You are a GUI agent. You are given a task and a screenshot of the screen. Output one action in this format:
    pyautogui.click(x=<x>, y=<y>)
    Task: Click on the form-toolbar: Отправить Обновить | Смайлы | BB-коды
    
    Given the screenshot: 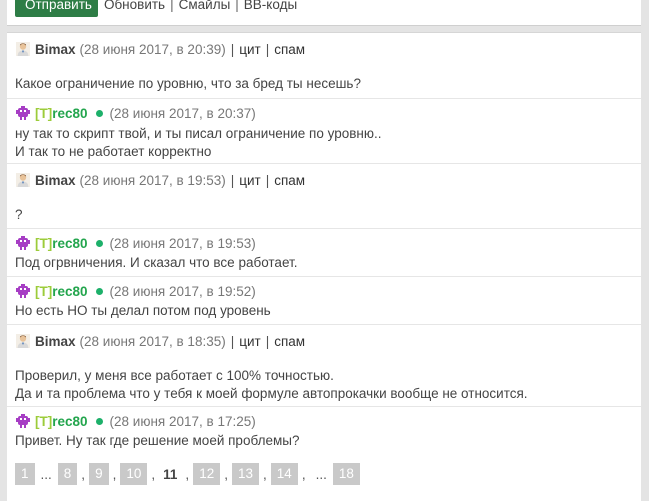 What is the action you would take?
    pyautogui.click(x=156, y=8)
    